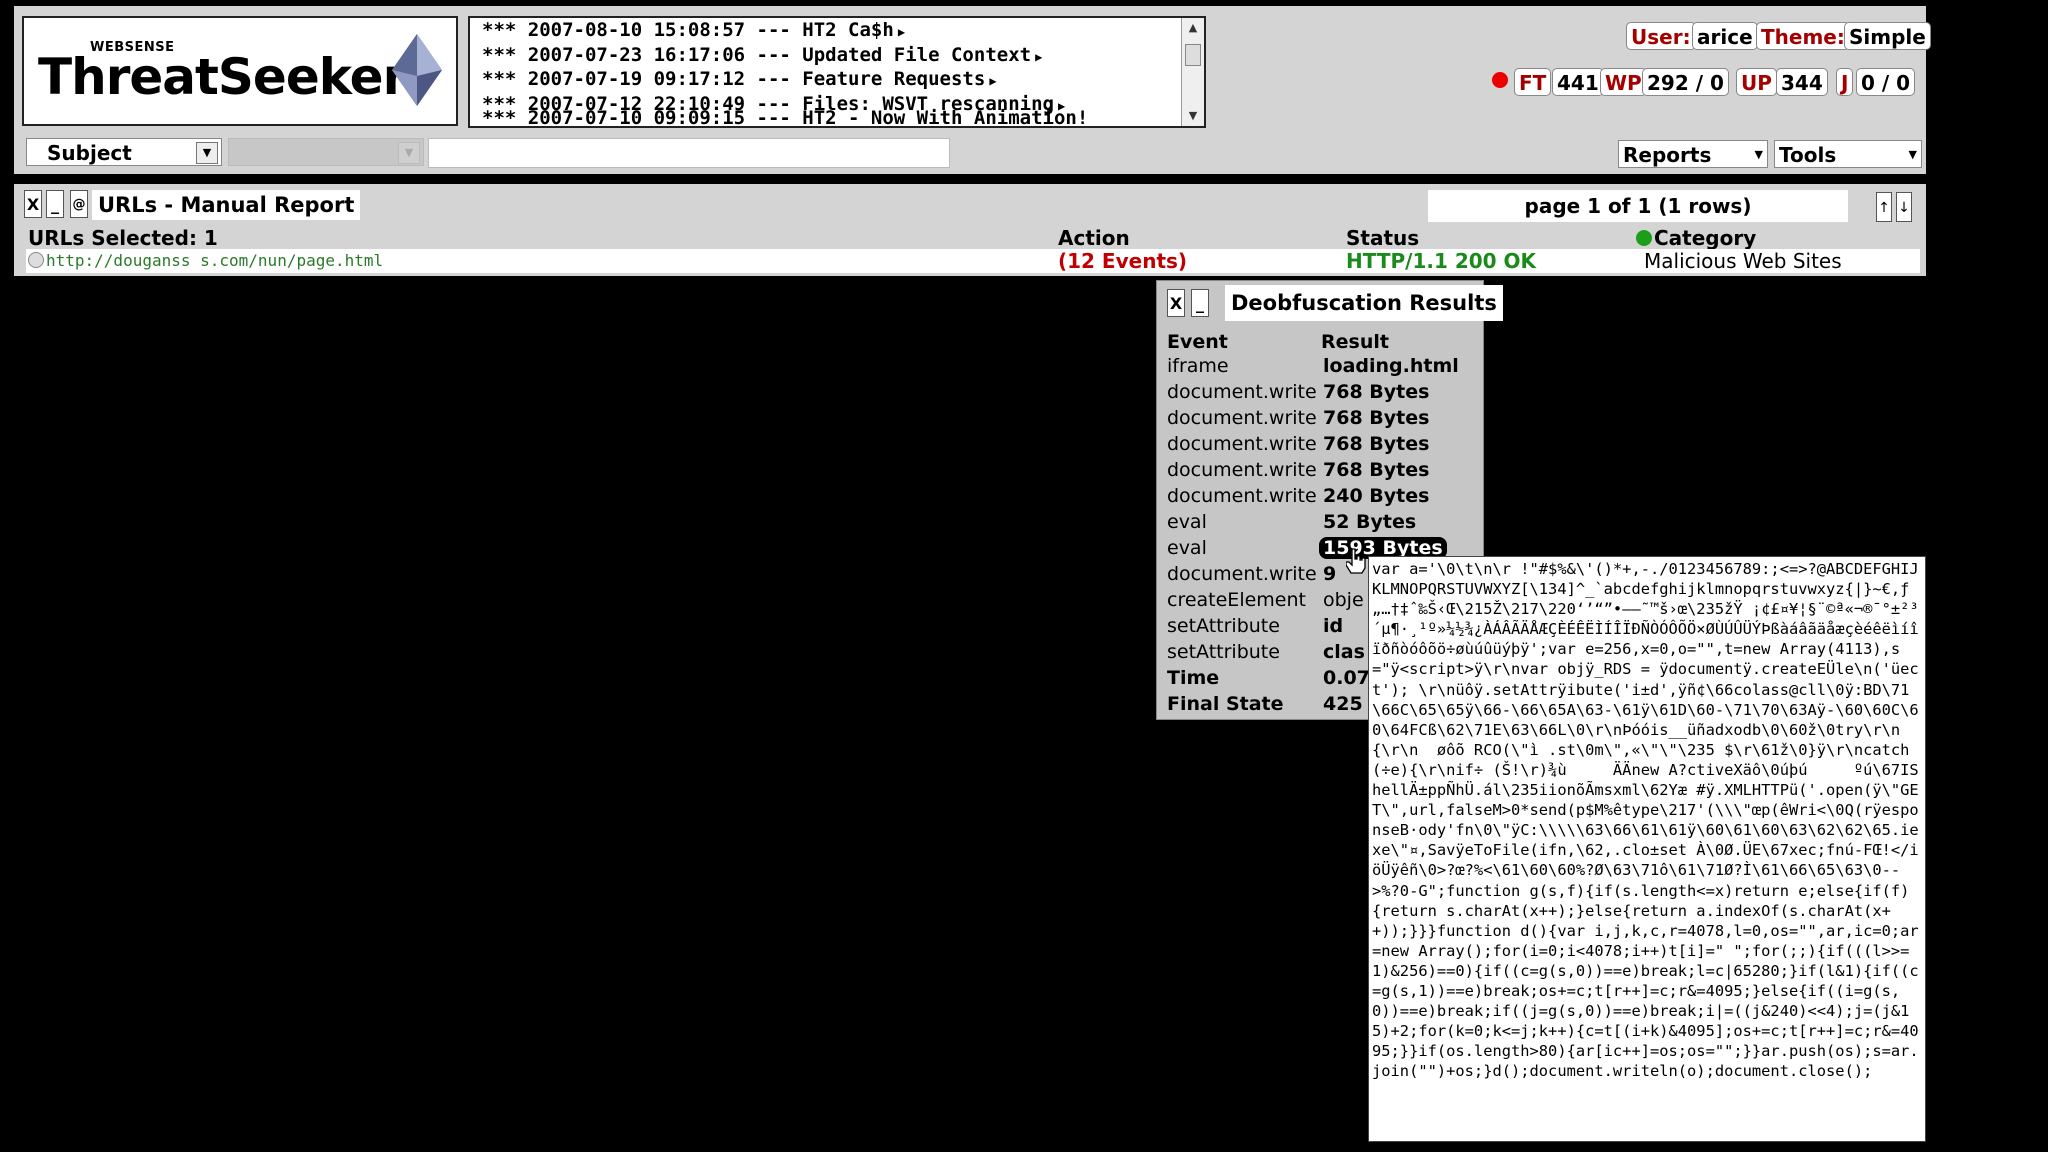 The width and height of the screenshot is (2048, 1152). What do you see at coordinates (226, 205) in the screenshot?
I see `report-title: URLs - Manual Report` at bounding box center [226, 205].